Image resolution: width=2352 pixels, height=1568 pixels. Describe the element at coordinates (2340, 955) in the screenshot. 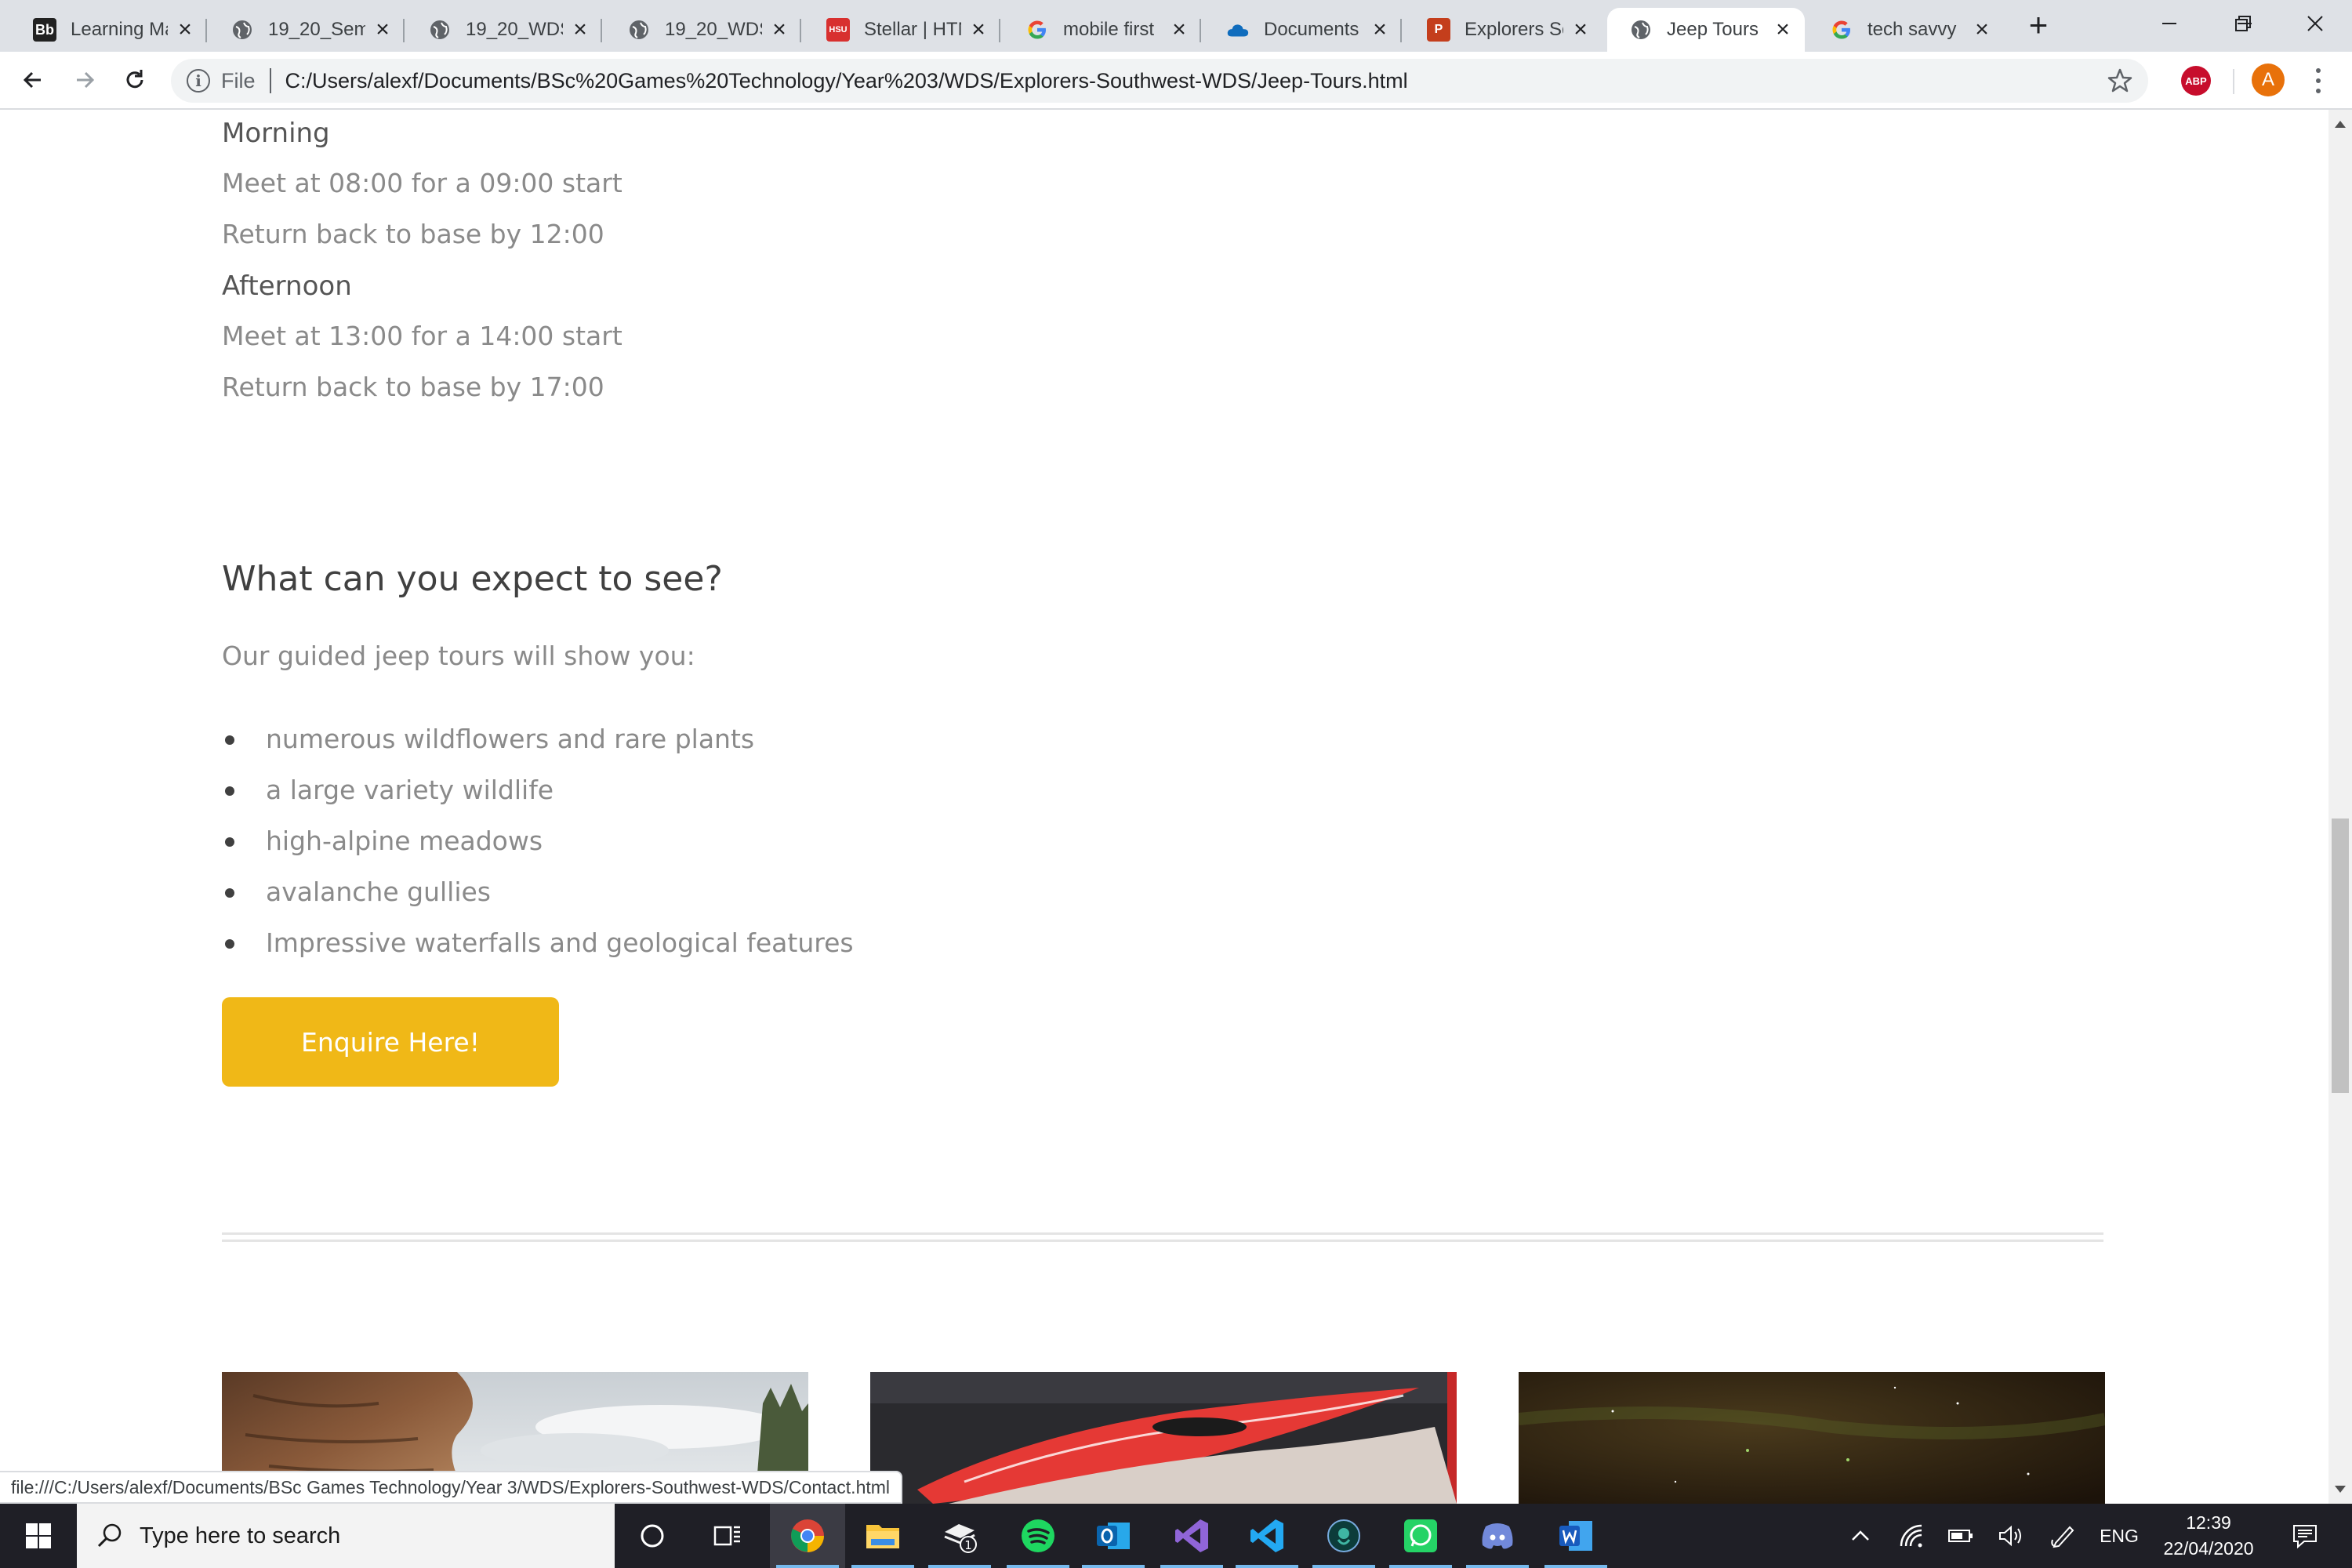

I see `scrollbar-thumb` at that location.